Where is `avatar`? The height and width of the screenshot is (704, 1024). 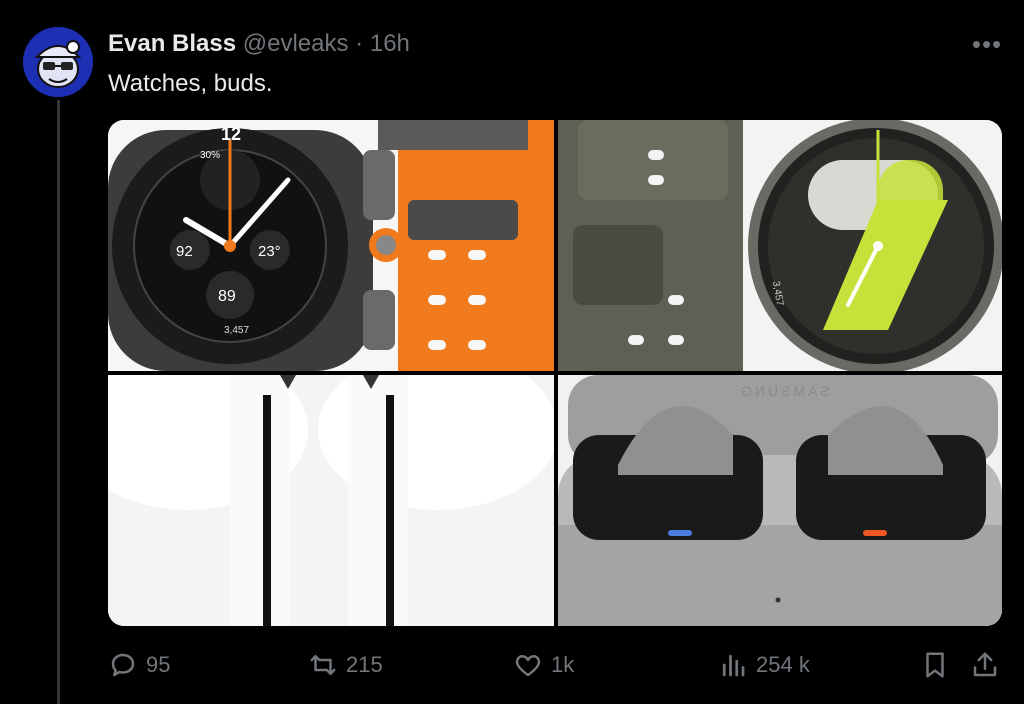
avatar is located at coordinates (58, 62).